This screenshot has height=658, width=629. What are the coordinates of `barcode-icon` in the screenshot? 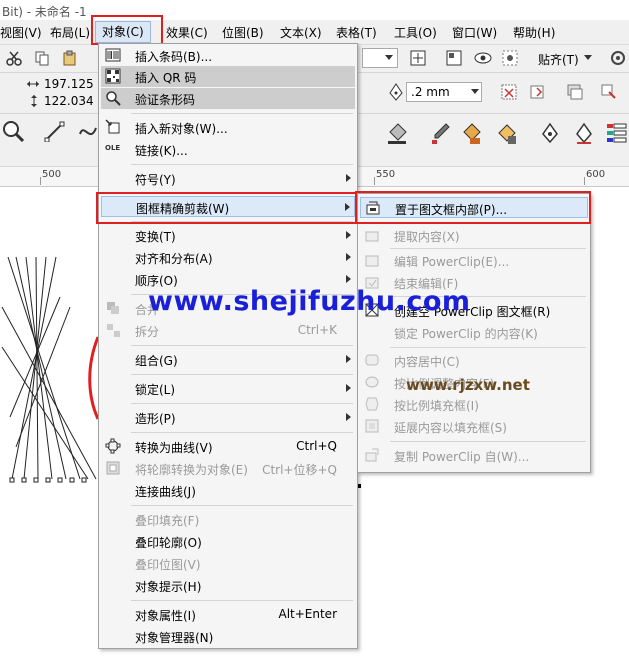 It's located at (113, 55).